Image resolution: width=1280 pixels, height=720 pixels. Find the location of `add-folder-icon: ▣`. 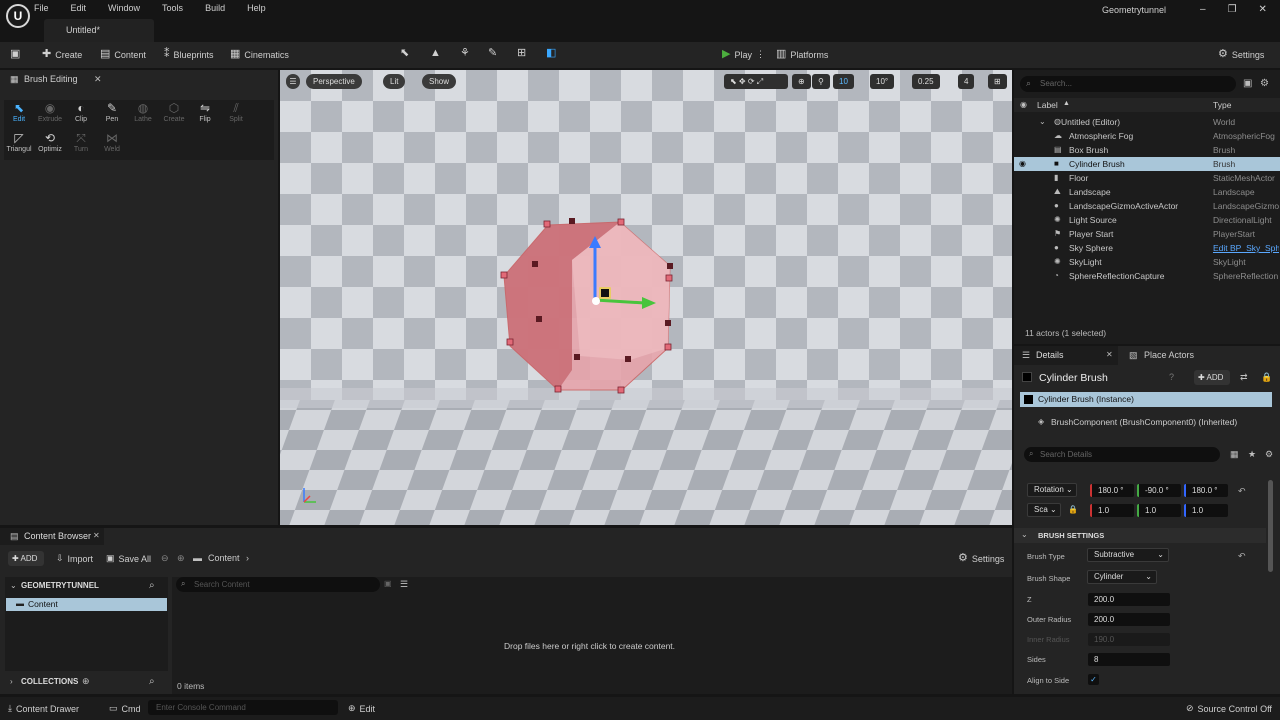

add-folder-icon: ▣ is located at coordinates (1247, 83).